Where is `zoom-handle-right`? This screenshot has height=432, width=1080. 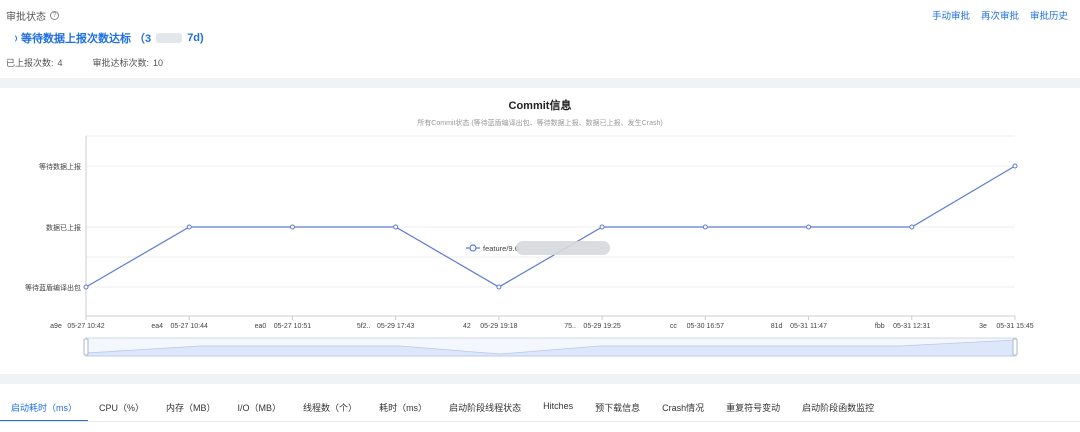
zoom-handle-right is located at coordinates (1015, 347).